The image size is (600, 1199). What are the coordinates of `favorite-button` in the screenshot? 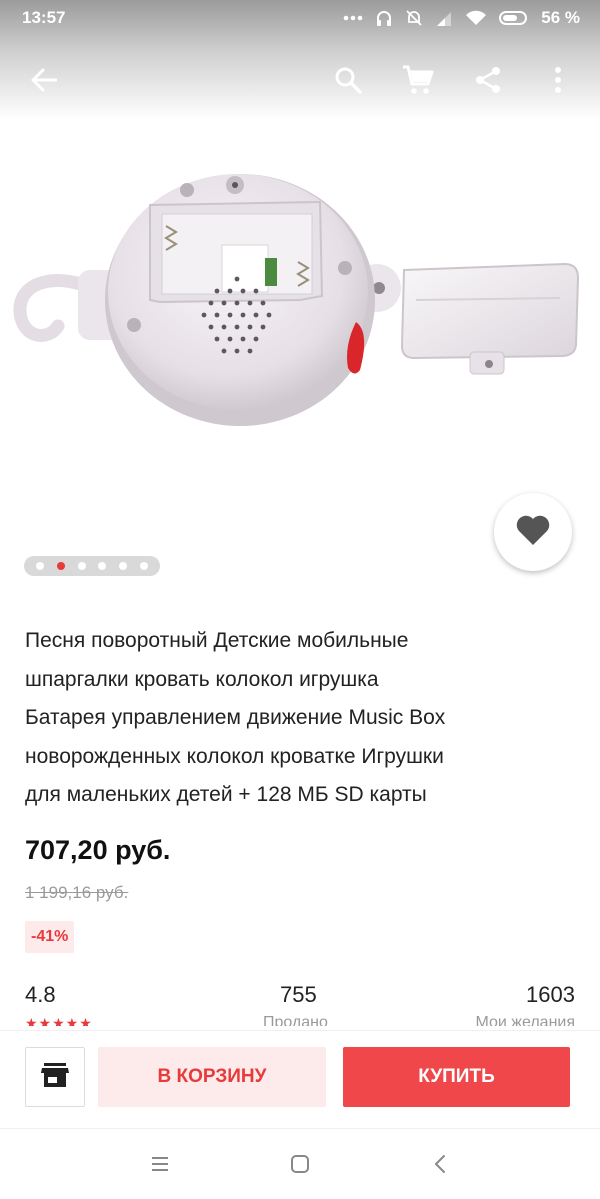 It's located at (533, 532).